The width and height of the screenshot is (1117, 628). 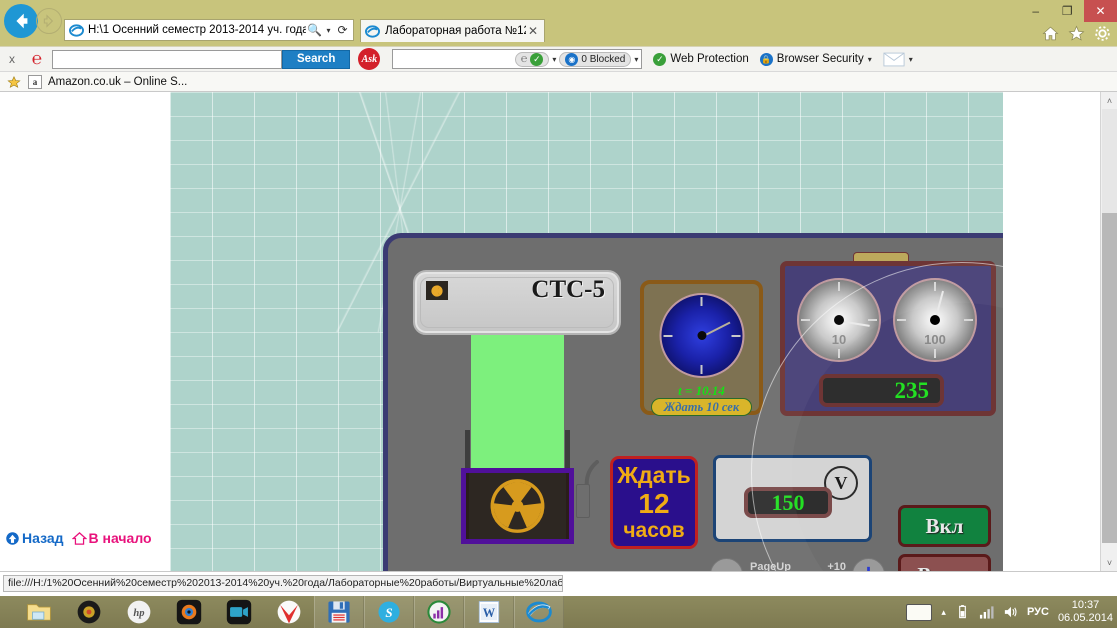 What do you see at coordinates (342, 30) in the screenshot?
I see `refresh-icon: ⟳` at bounding box center [342, 30].